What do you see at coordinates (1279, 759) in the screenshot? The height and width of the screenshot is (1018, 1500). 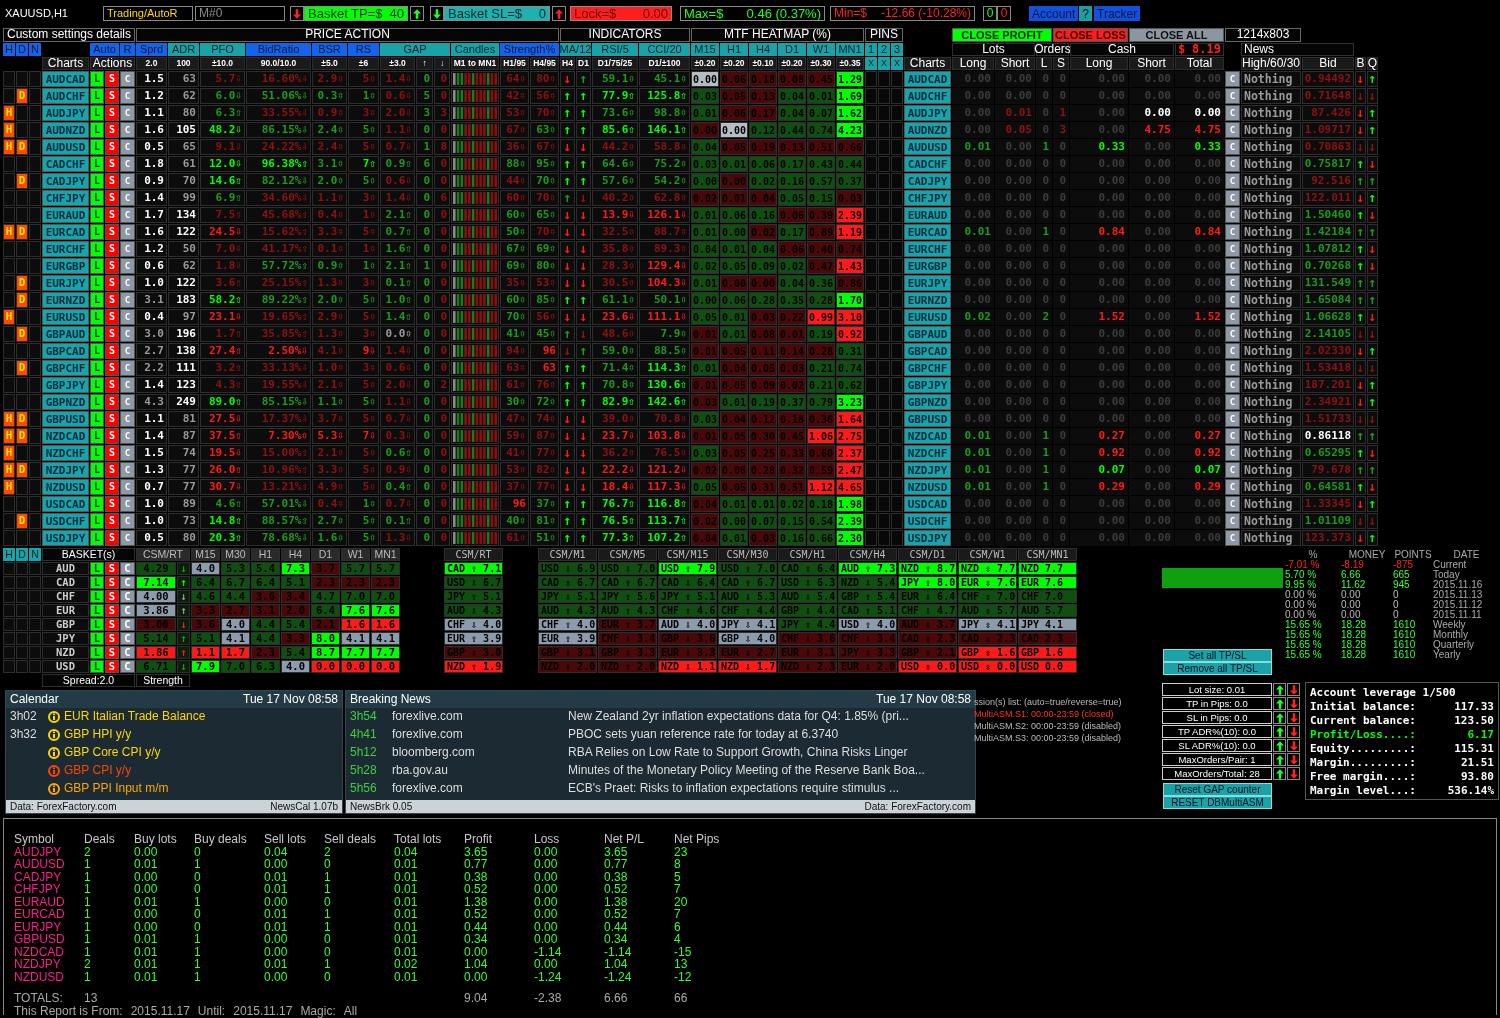 I see `increase-button` at bounding box center [1279, 759].